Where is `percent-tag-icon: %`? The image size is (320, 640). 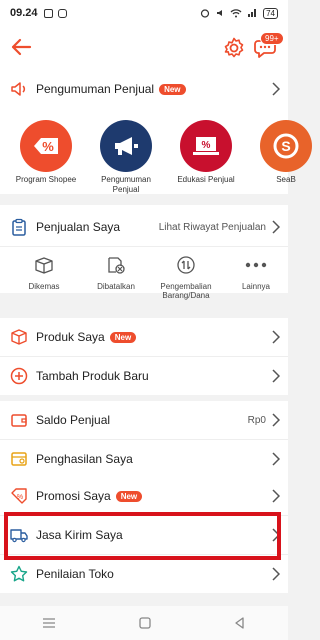 percent-tag-icon: % is located at coordinates (46, 146).